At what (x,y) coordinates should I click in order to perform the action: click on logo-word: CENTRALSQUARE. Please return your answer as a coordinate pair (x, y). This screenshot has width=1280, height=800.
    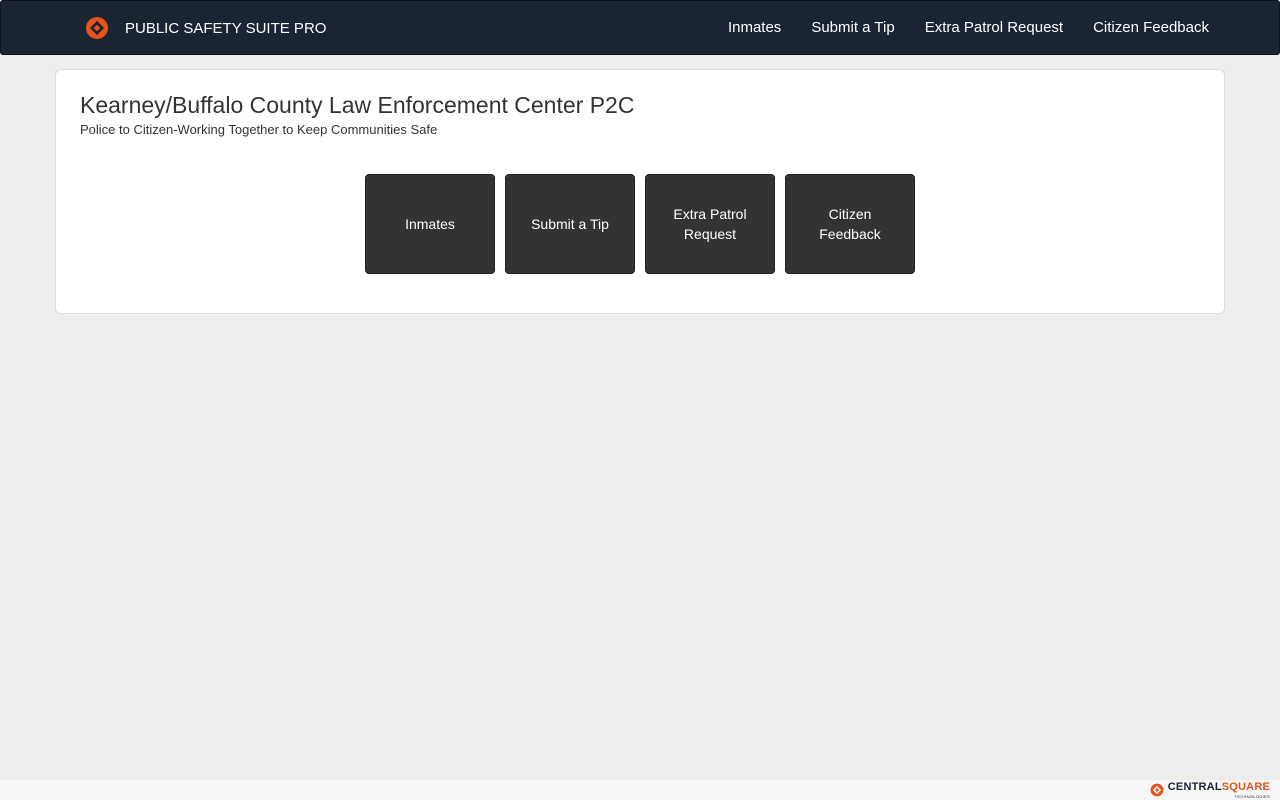
    Looking at the image, I should click on (1219, 787).